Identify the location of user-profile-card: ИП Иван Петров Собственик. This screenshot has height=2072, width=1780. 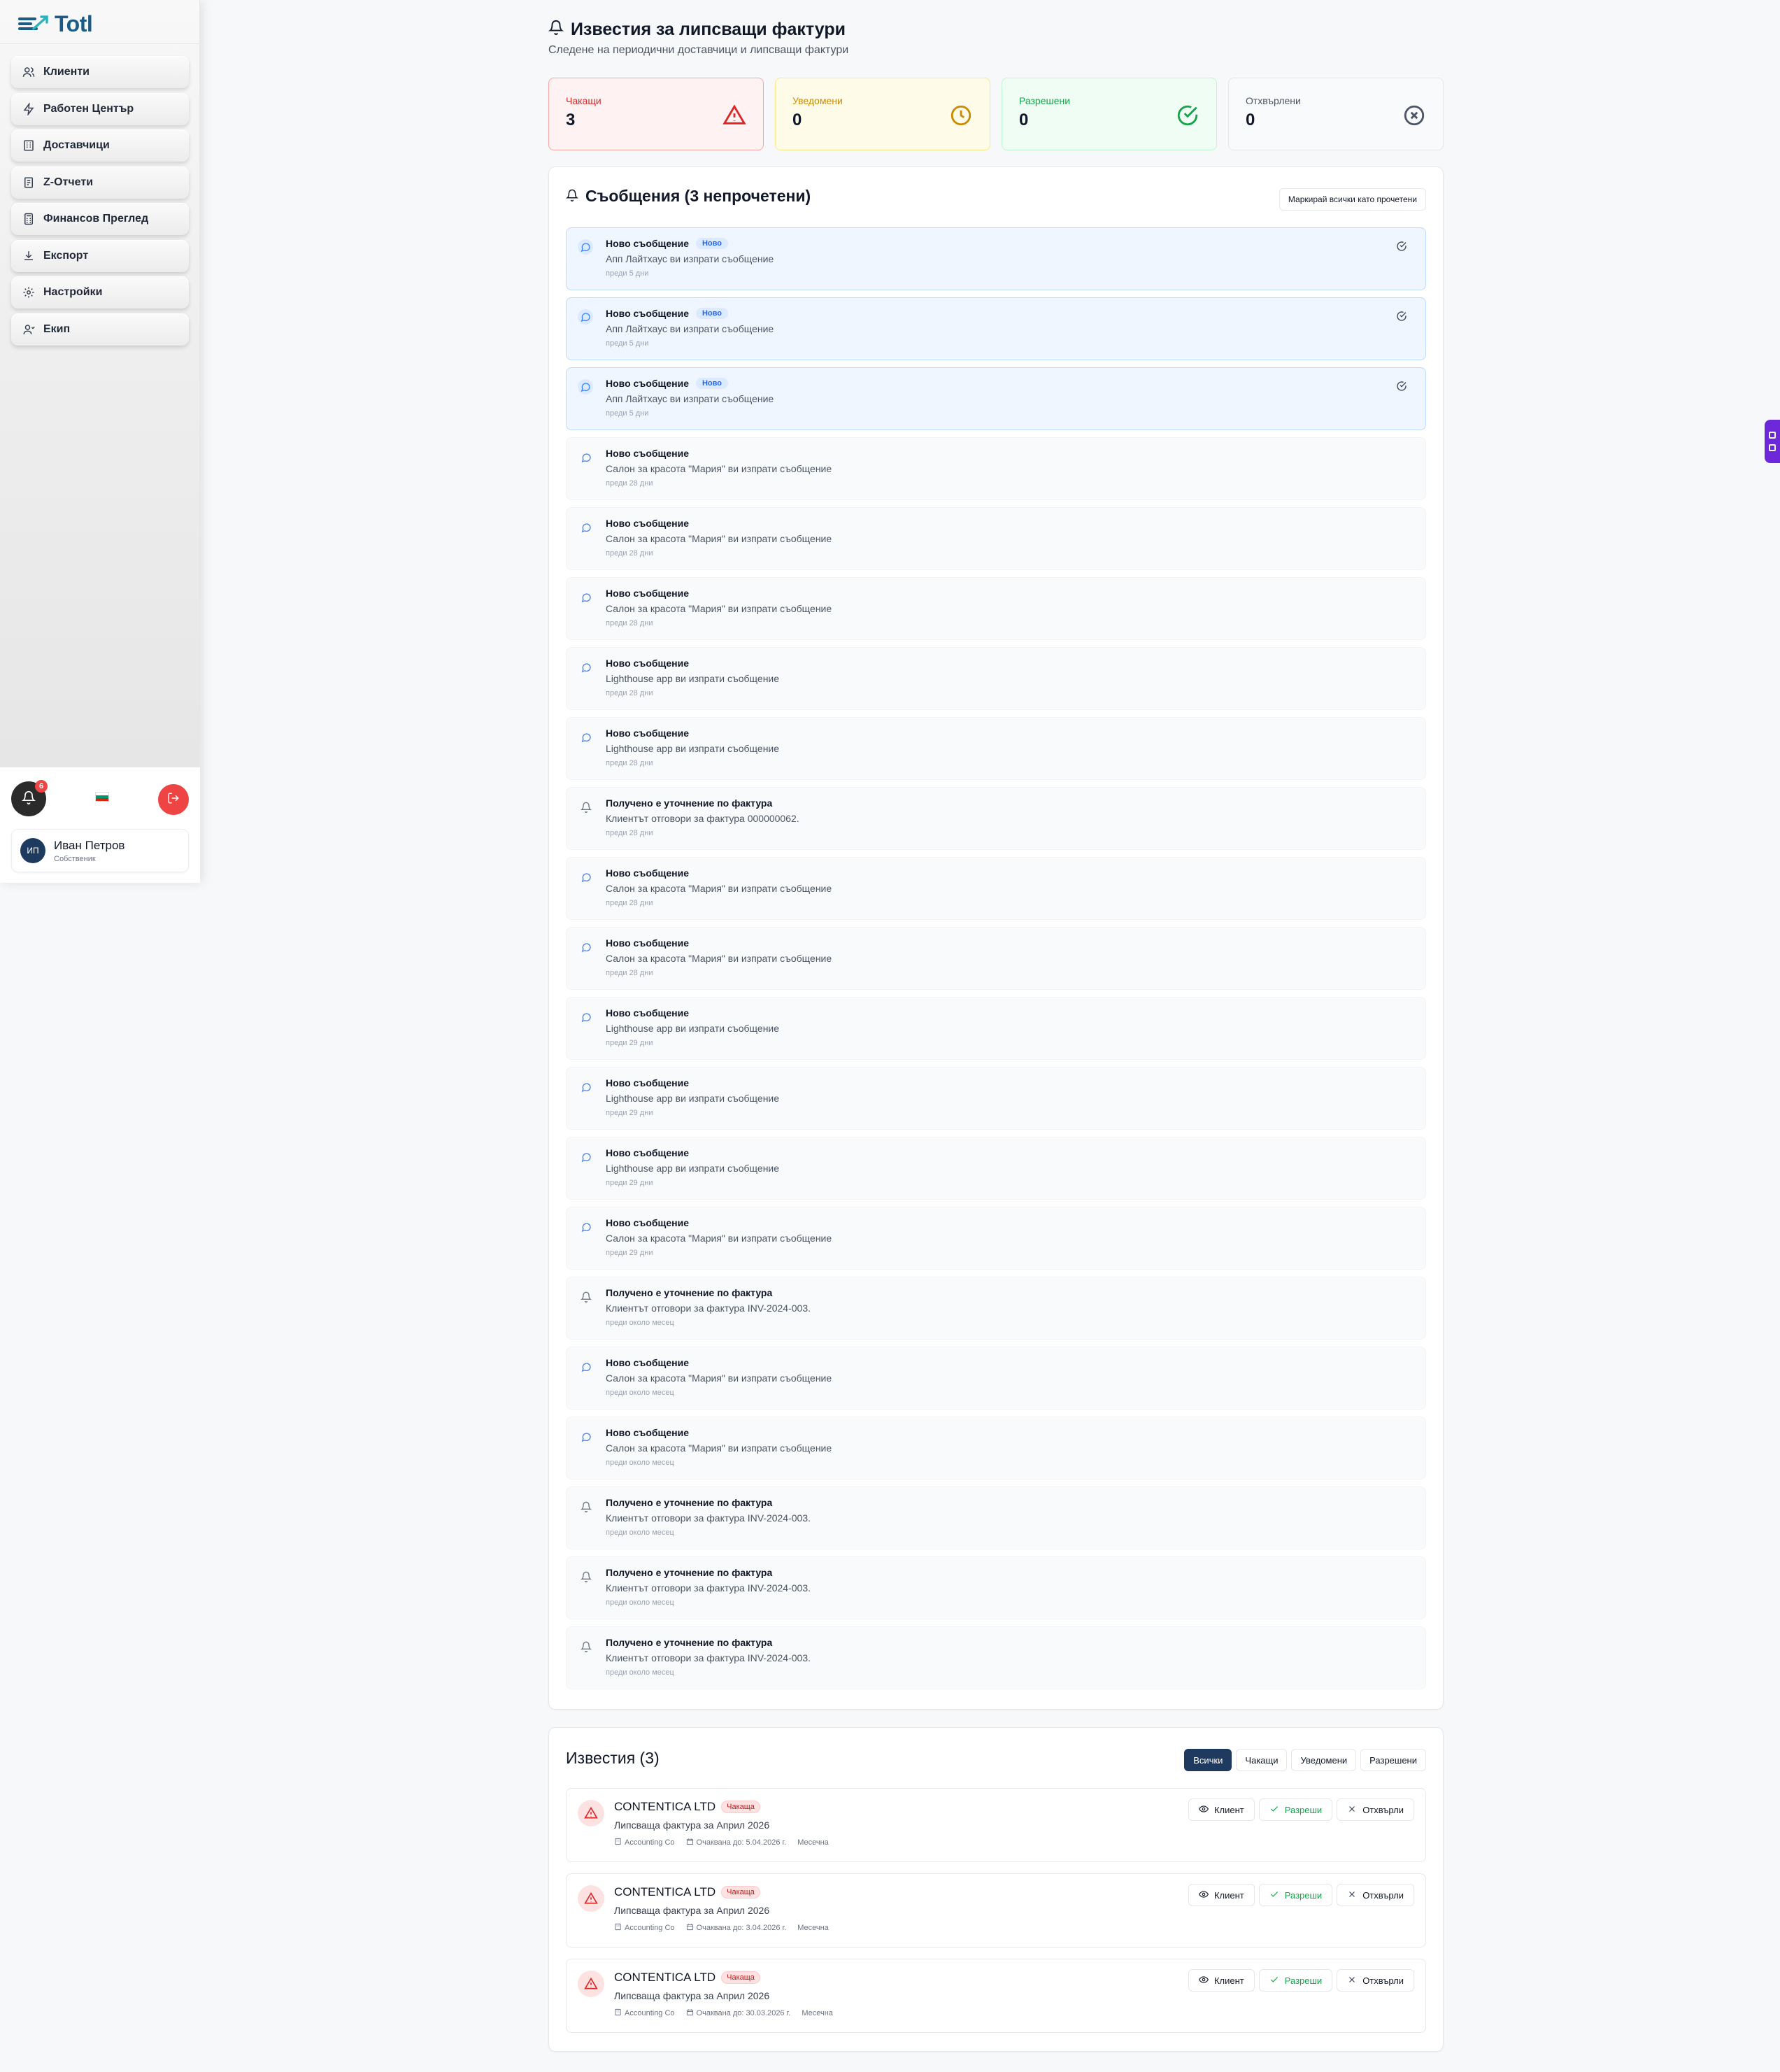
(100, 850).